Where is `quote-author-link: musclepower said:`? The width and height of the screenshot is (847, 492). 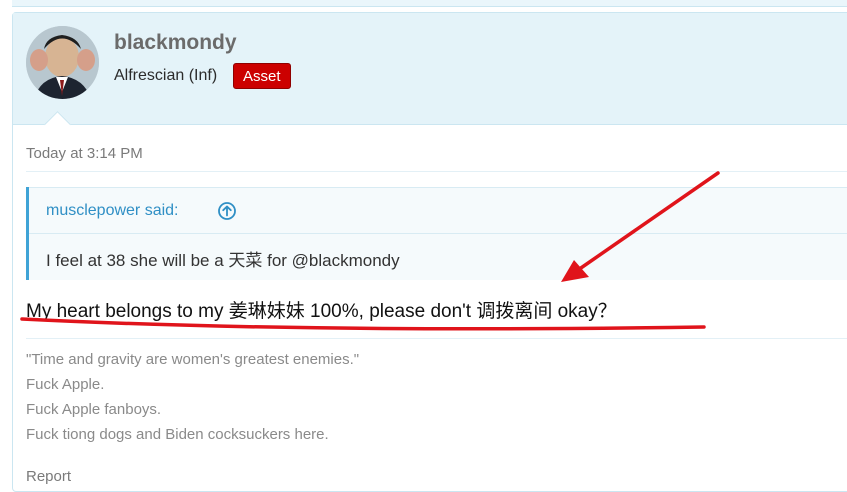
quote-author-link: musclepower said: is located at coordinates (112, 211).